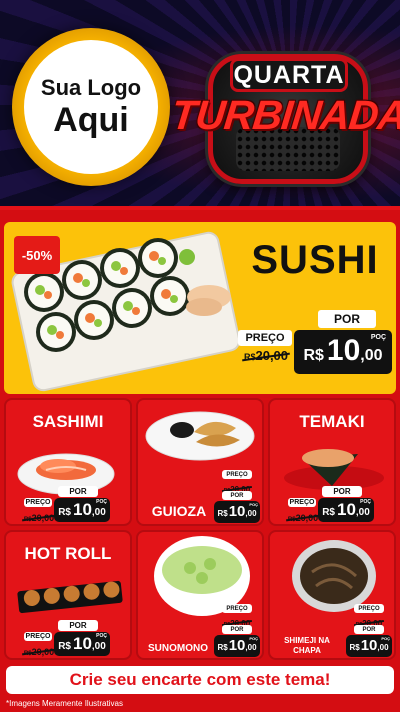 This screenshot has width=400, height=712. I want to click on product-title-line2: CHAPA, so click(307, 650).